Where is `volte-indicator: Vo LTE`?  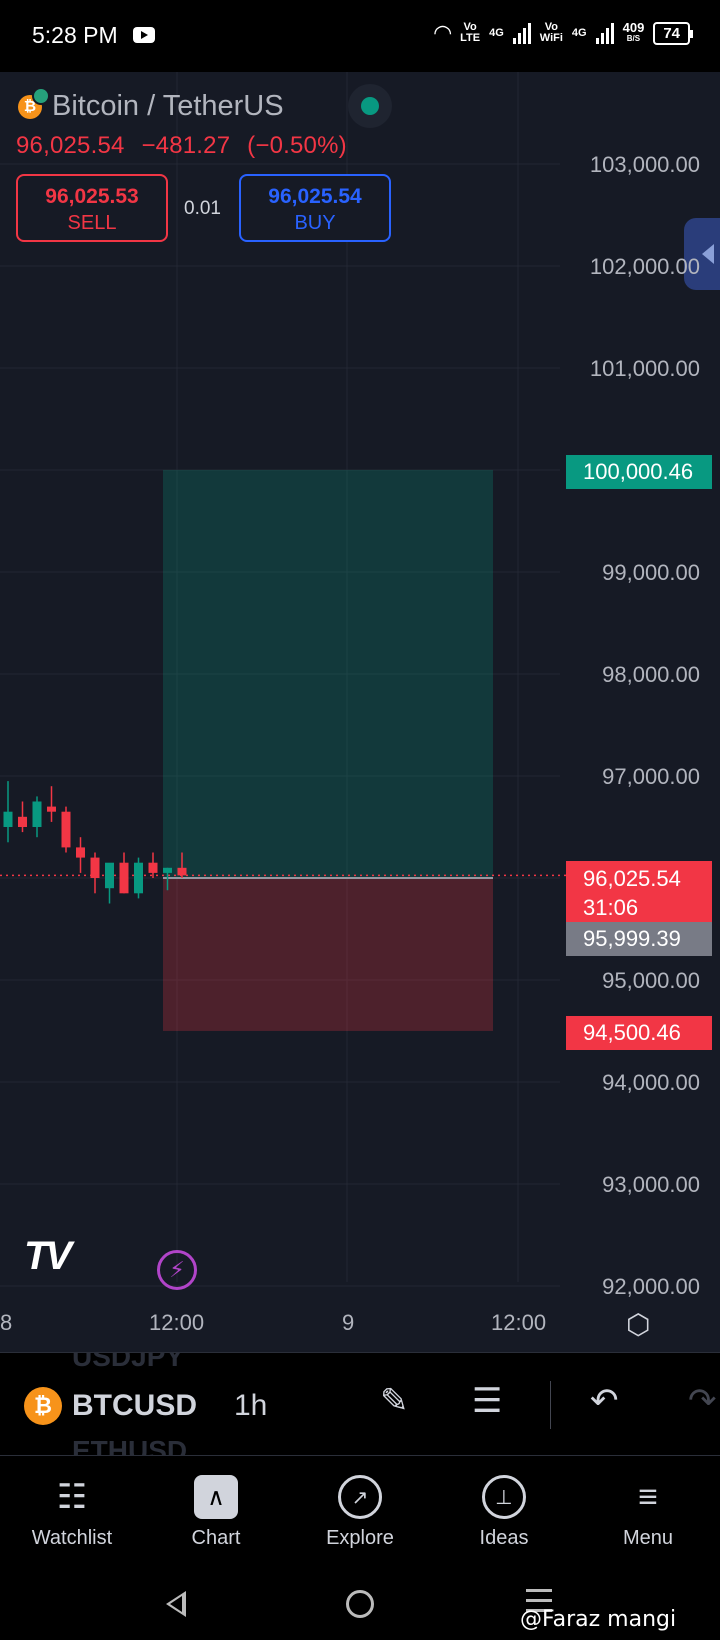
volte-indicator: Vo LTE is located at coordinates (470, 32).